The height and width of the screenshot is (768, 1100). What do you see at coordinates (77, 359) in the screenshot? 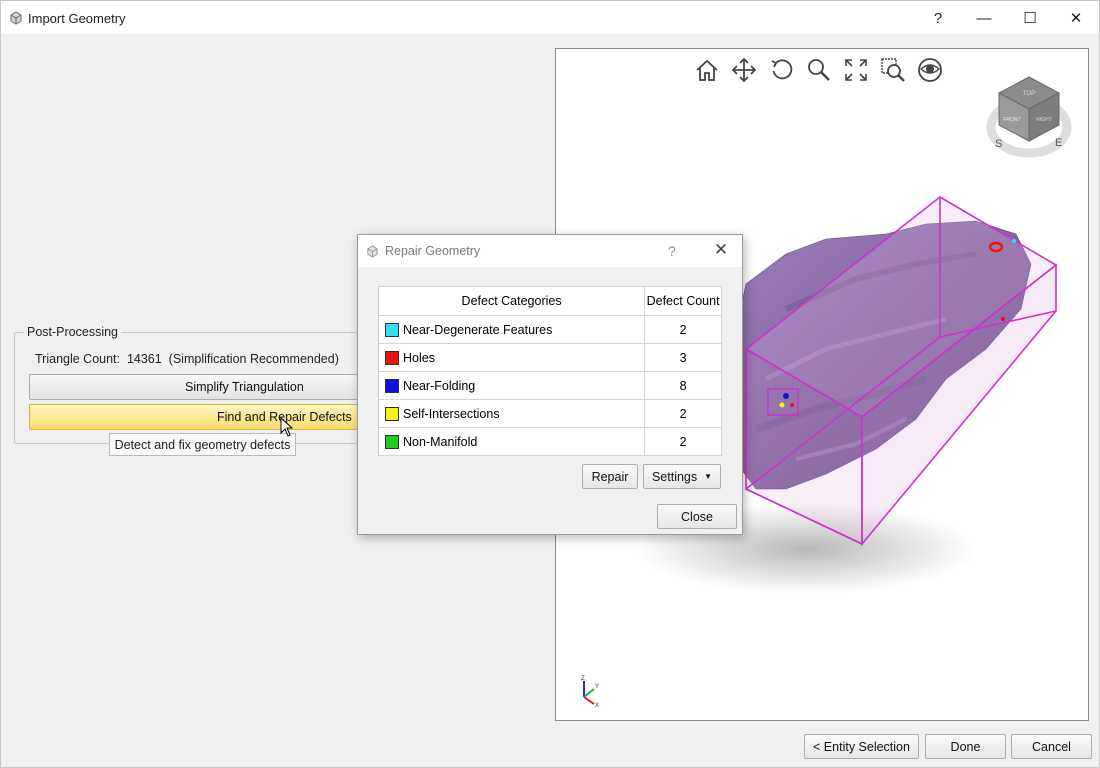
I see `triangle-count-label: Triangle Count:` at bounding box center [77, 359].